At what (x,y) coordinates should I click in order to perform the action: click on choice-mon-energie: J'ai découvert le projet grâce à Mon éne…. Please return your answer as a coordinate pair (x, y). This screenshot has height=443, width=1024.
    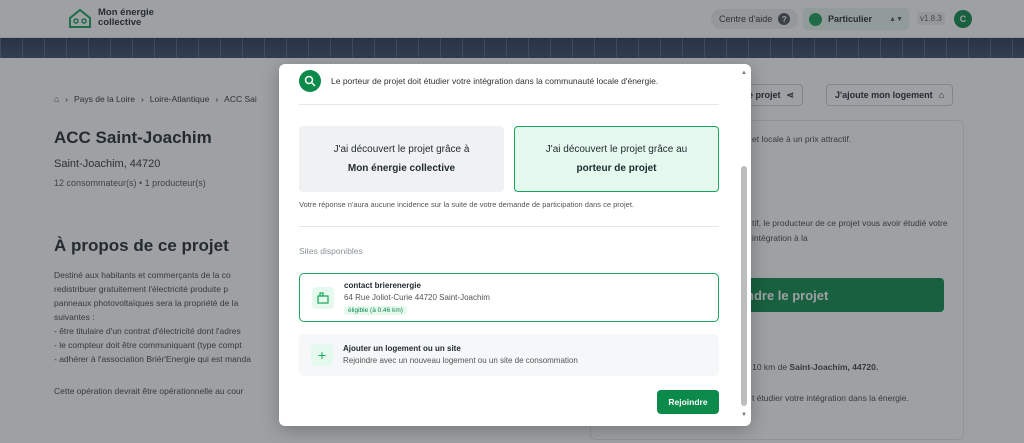
    Looking at the image, I should click on (401, 159).